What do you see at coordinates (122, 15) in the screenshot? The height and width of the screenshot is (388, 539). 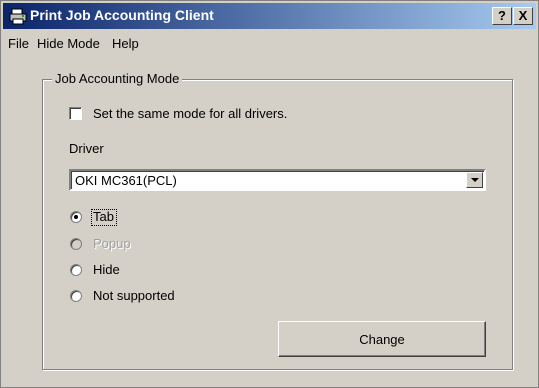 I see `window-title: Print Job Accounting Client` at bounding box center [122, 15].